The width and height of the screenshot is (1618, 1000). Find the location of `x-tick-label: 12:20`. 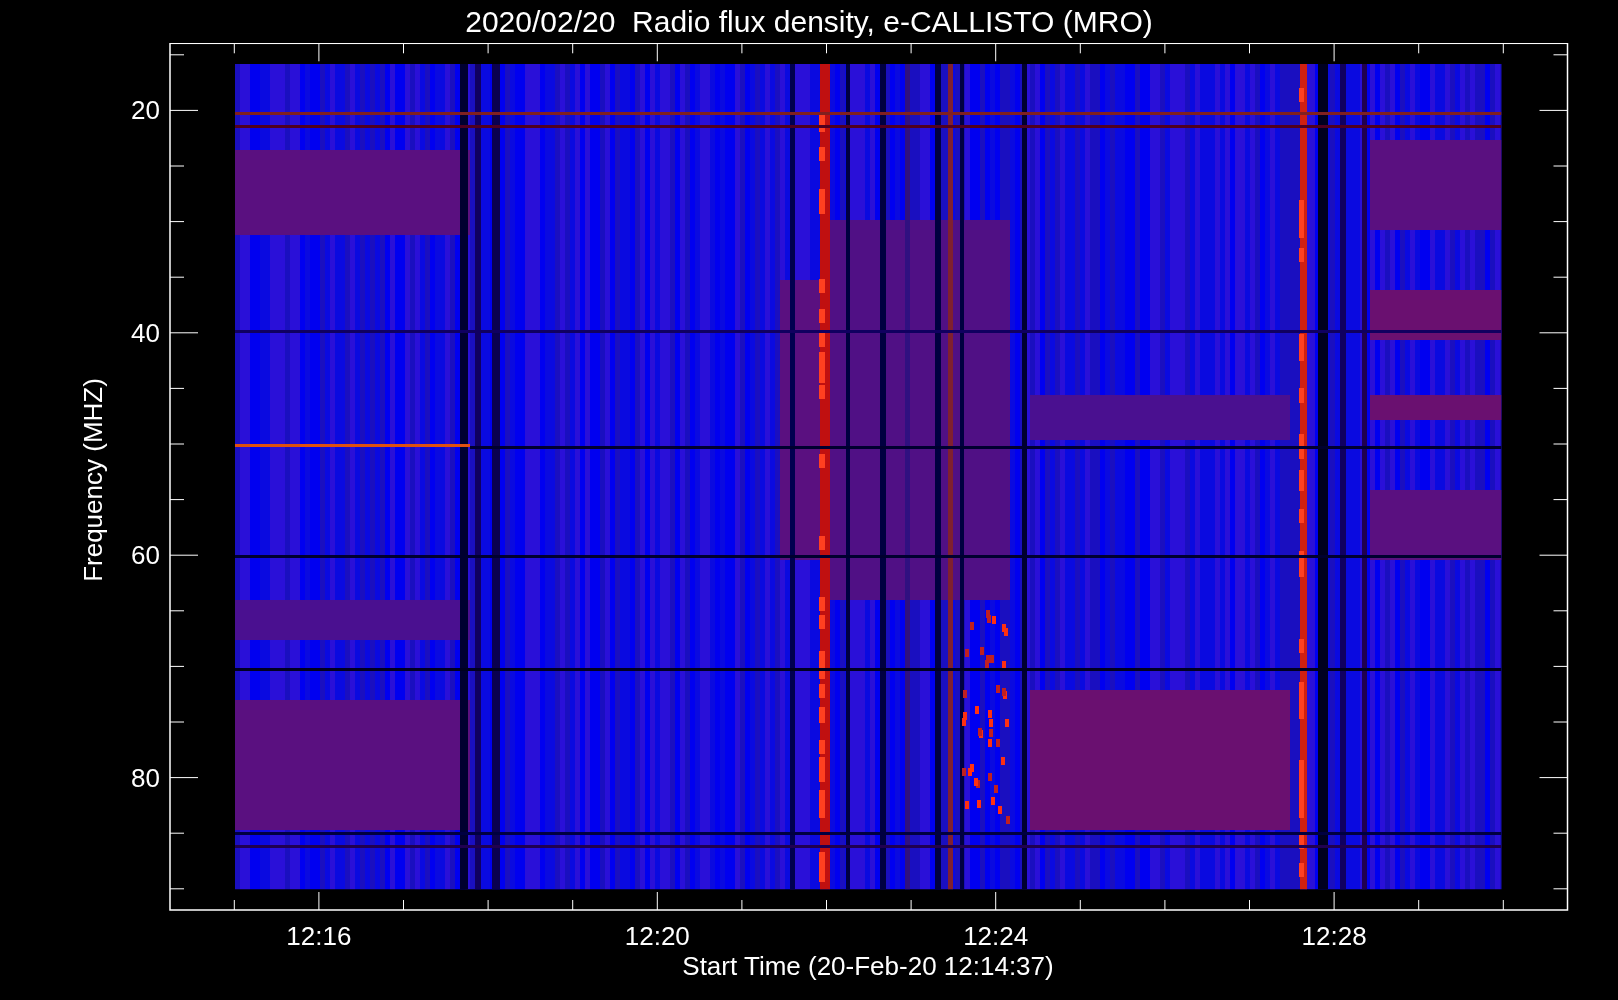

x-tick-label: 12:20 is located at coordinates (657, 936).